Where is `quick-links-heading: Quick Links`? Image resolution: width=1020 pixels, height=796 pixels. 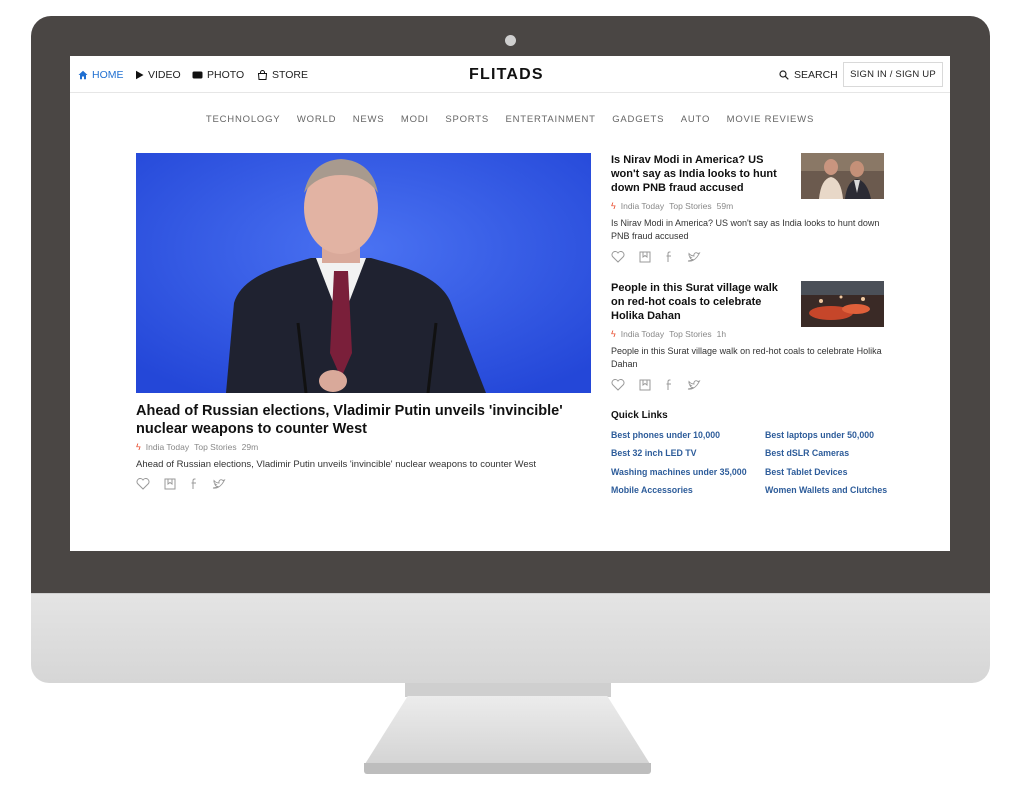
quick-links-heading: Quick Links is located at coordinates (639, 415).